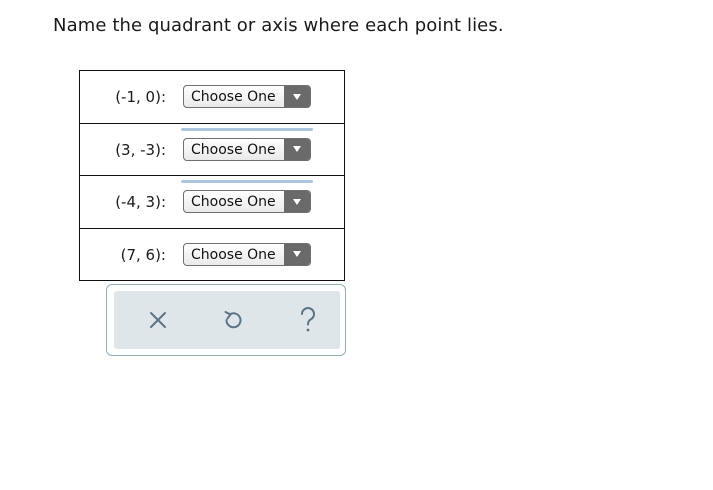 The height and width of the screenshot is (490, 713). What do you see at coordinates (143, 254) in the screenshot?
I see `point-label: (7, 6):` at bounding box center [143, 254].